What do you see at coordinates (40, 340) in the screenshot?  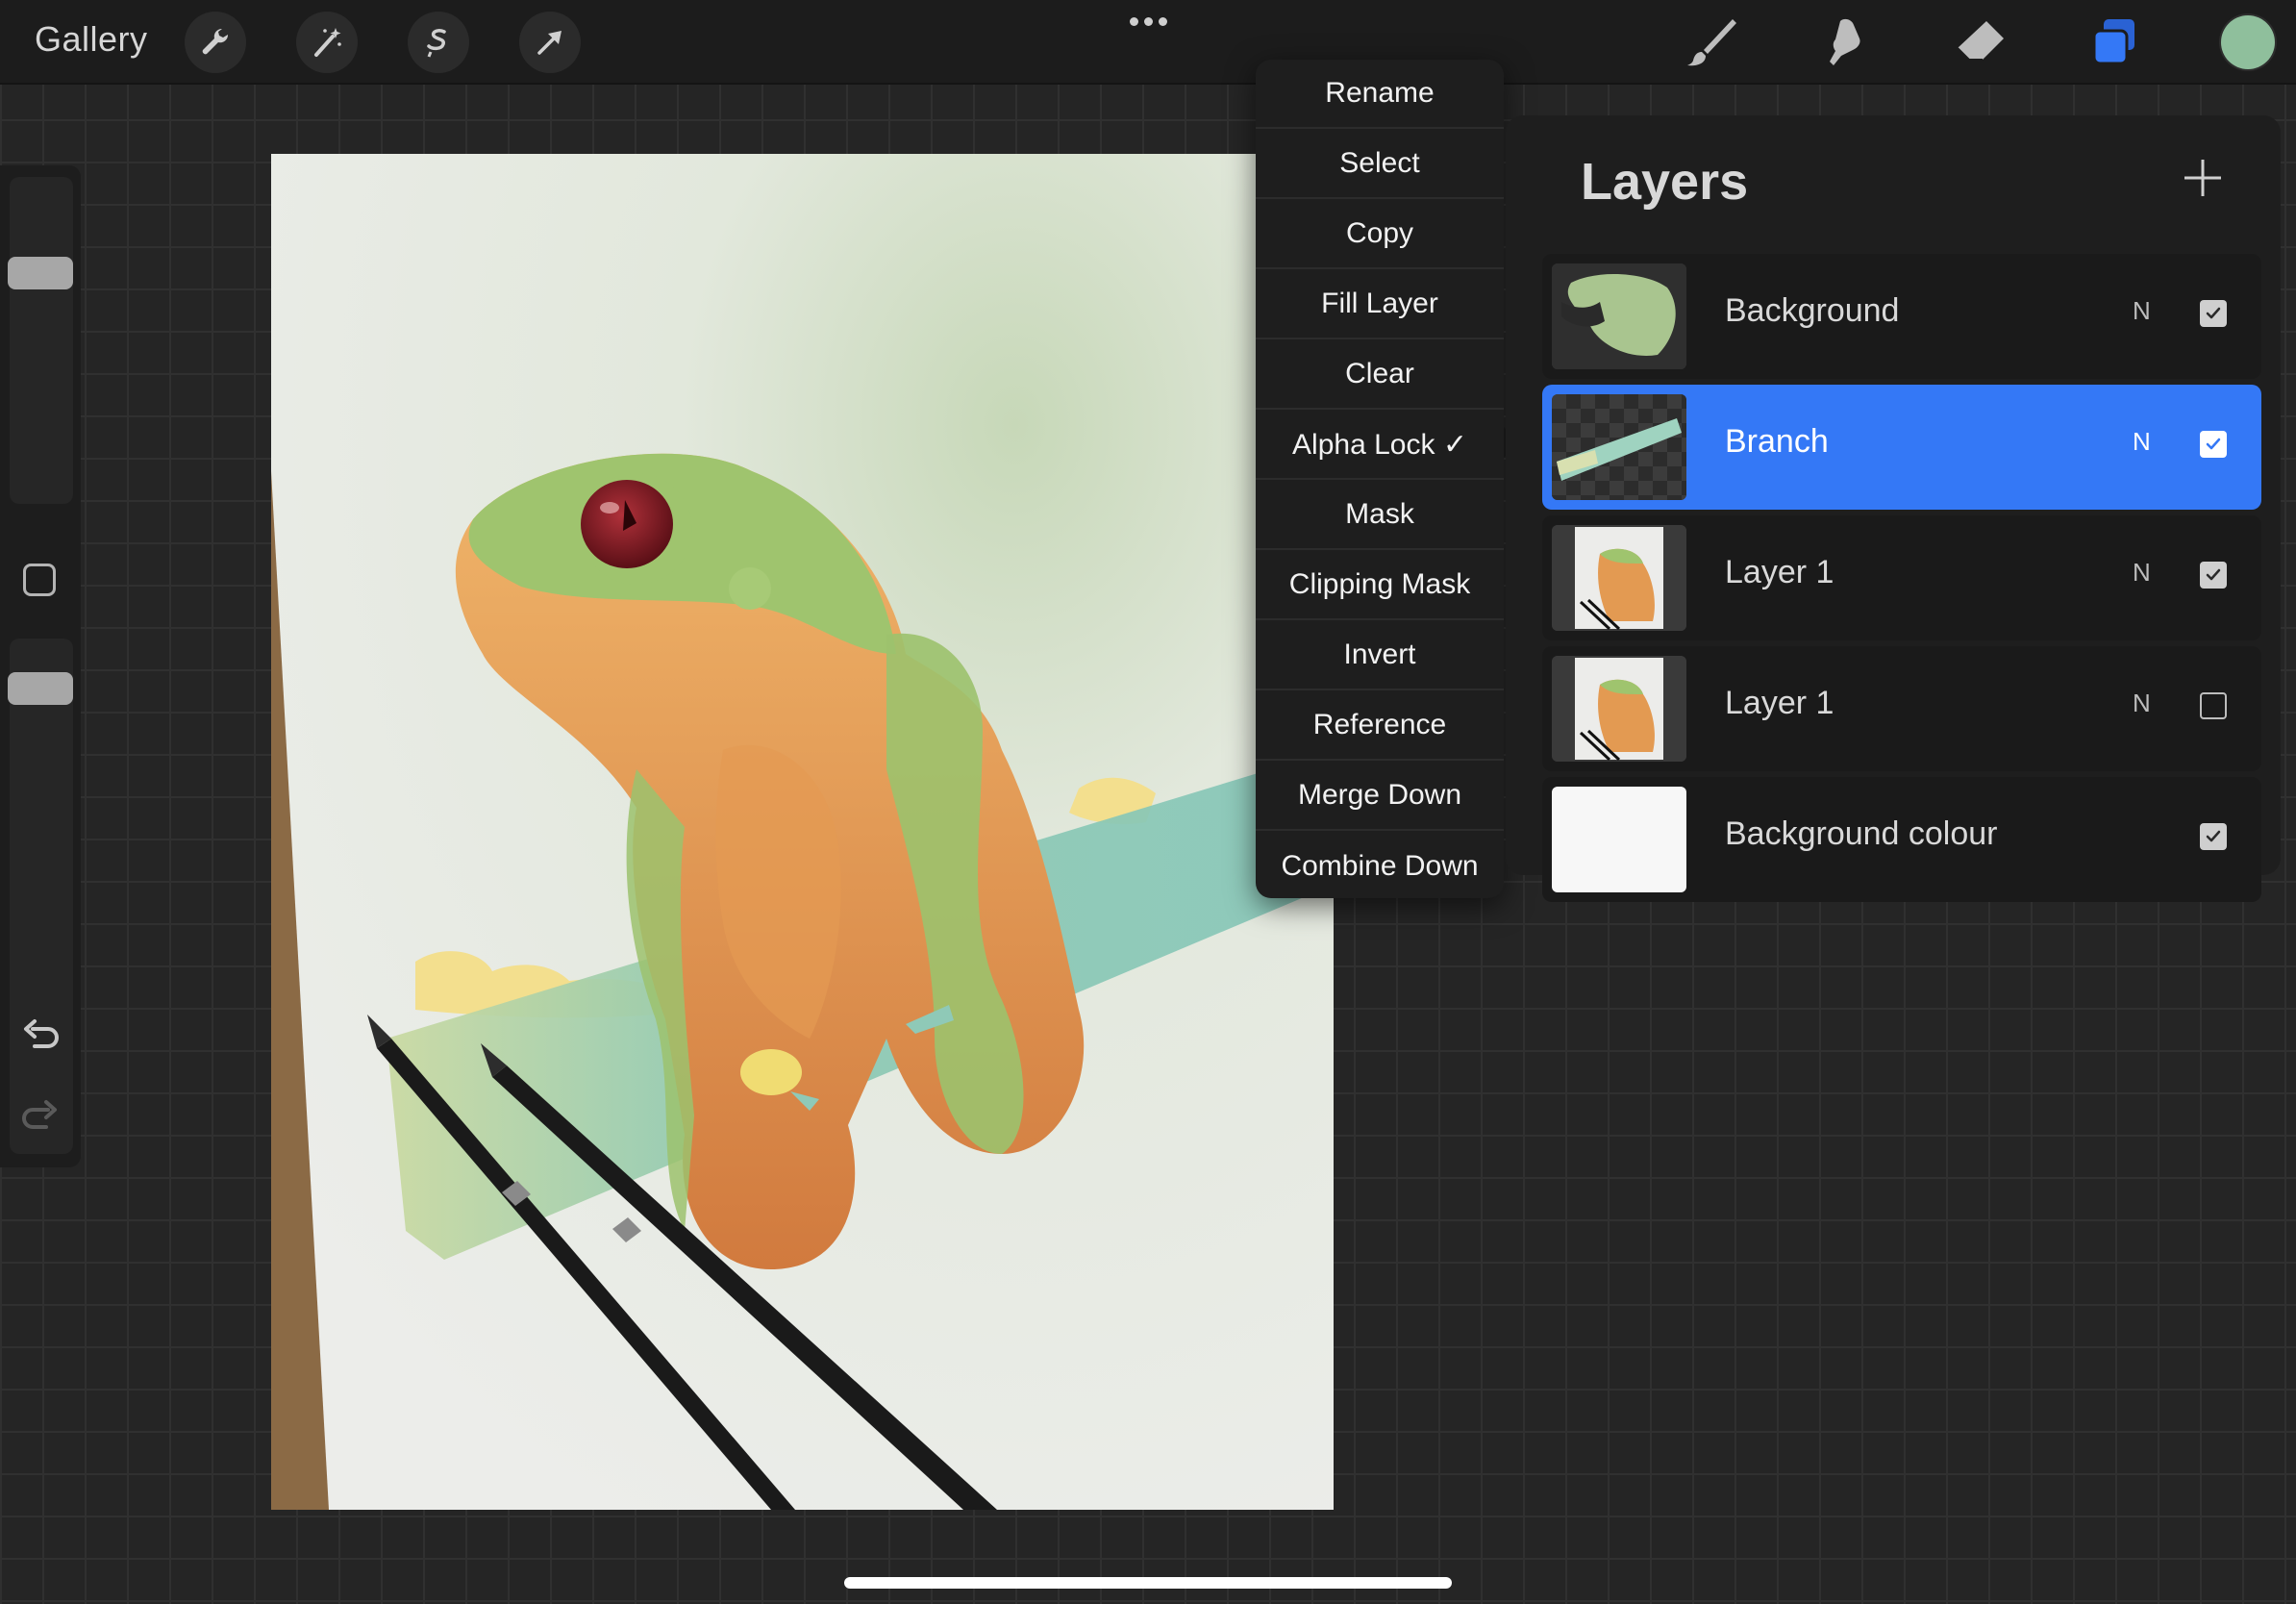 I see `brush-size-slider` at bounding box center [40, 340].